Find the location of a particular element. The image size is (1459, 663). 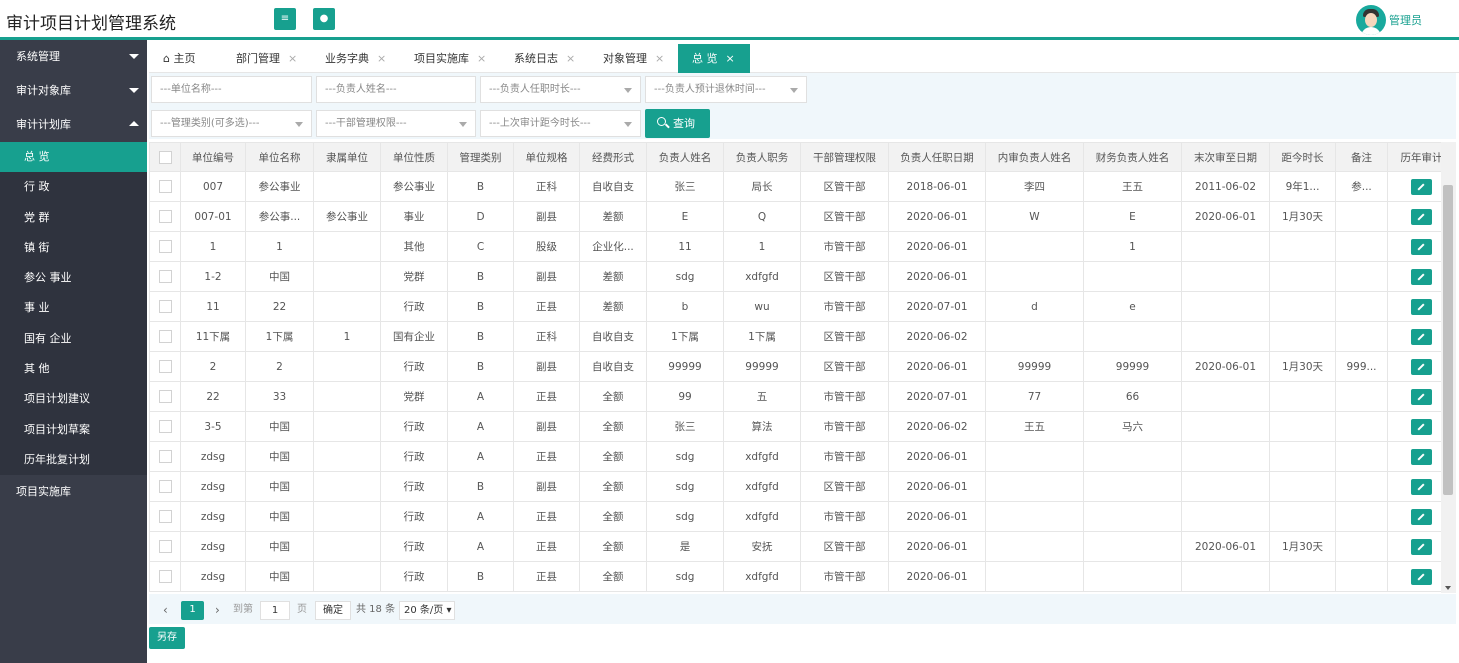

tab-dictionary: 业务字典 × is located at coordinates (355, 58).